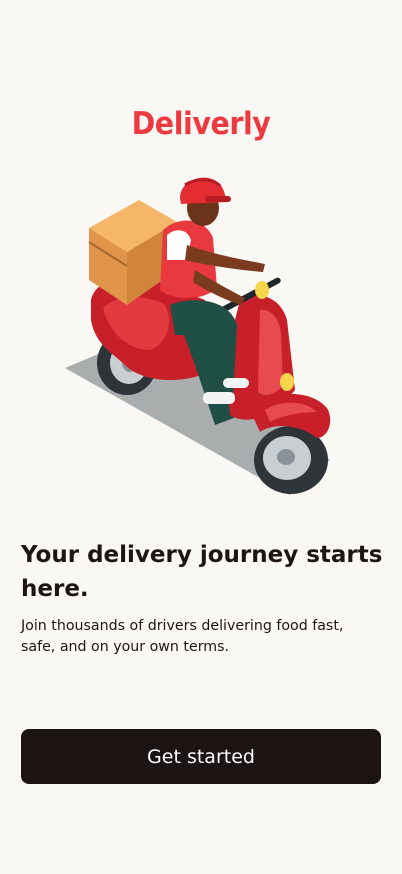 This screenshot has width=402, height=874. What do you see at coordinates (202, 572) in the screenshot?
I see `onboarding-headline: Your delivery journey starts here.` at bounding box center [202, 572].